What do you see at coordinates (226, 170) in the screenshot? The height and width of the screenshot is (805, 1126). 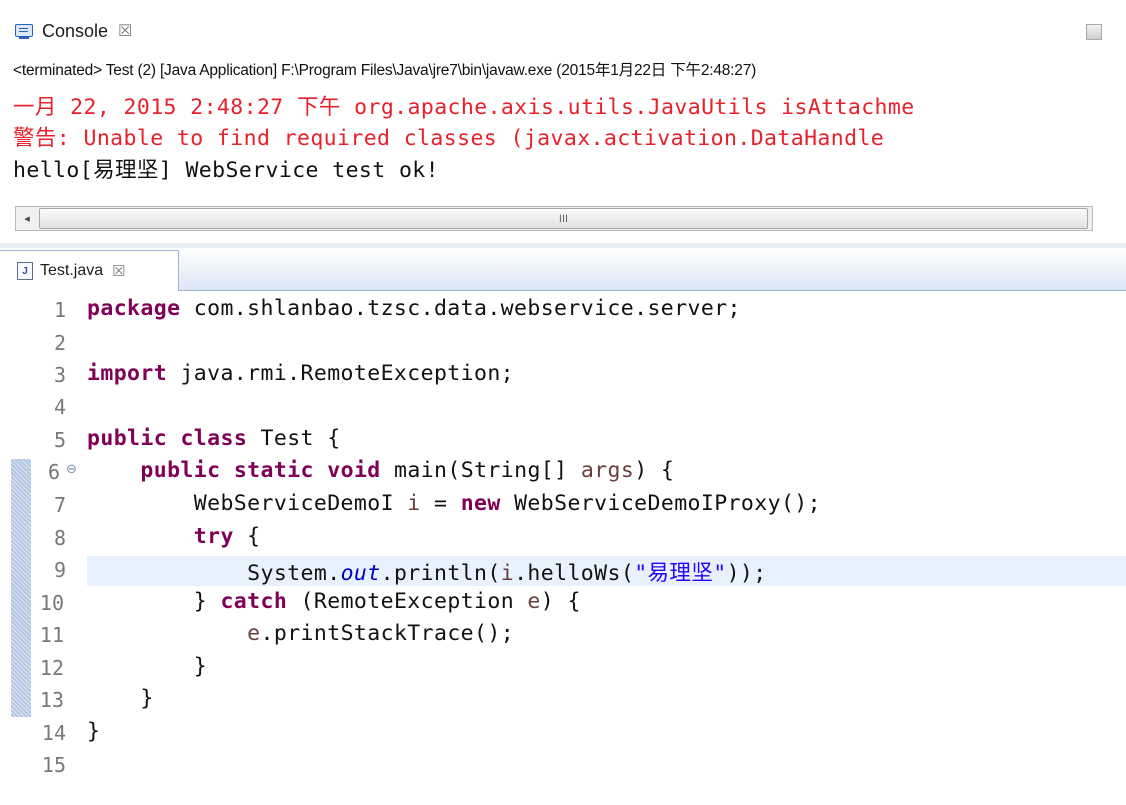 I see `console-output-line: hello[易理坚] WebService test ok!` at bounding box center [226, 170].